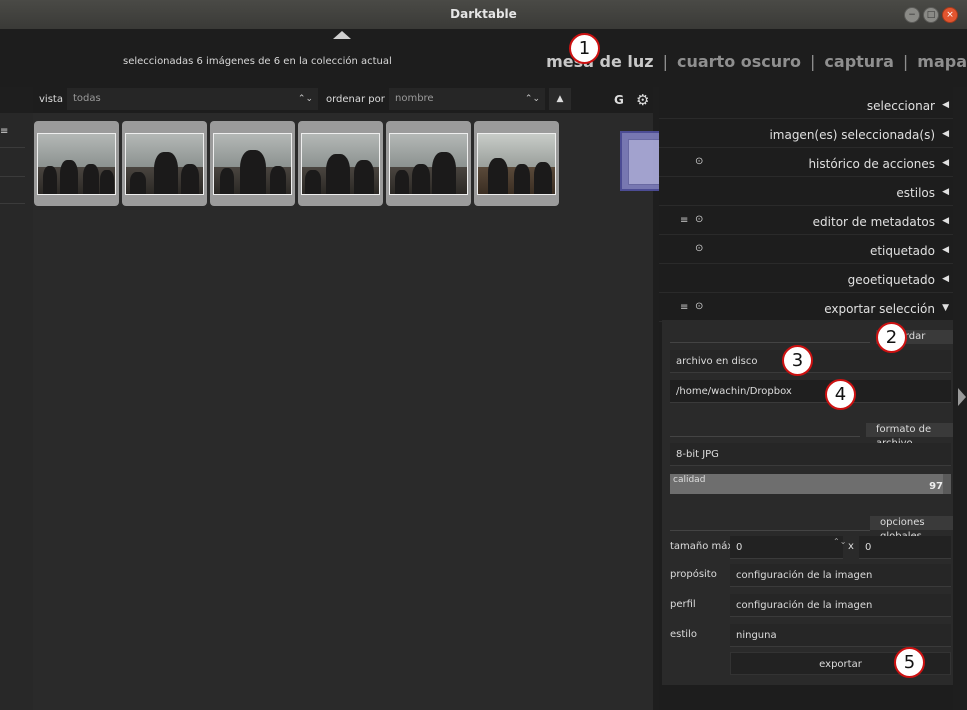 The width and height of the screenshot is (967, 710). Describe the element at coordinates (891, 337) in the screenshot. I see `callout-2: 2` at that location.